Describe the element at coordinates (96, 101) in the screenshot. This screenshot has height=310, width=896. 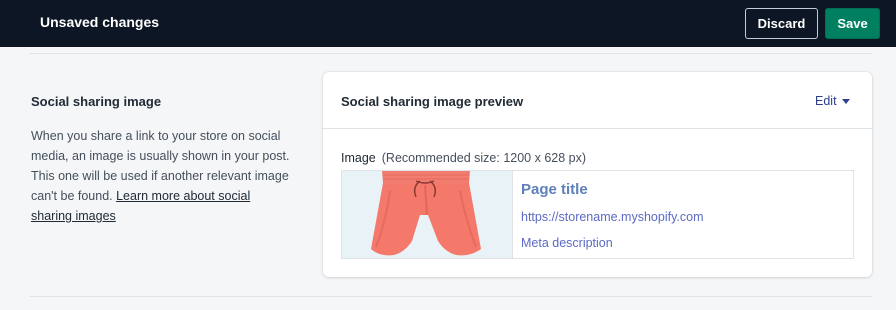
I see `section-title: Social sharing image` at that location.